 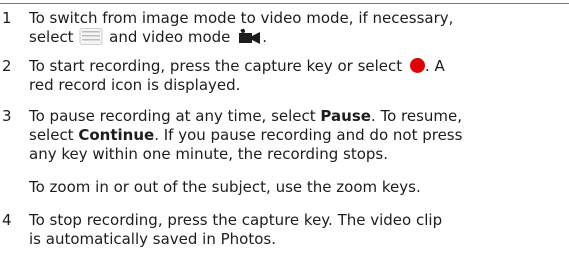 What do you see at coordinates (7, 220) in the screenshot?
I see `step-number: 4` at bounding box center [7, 220].